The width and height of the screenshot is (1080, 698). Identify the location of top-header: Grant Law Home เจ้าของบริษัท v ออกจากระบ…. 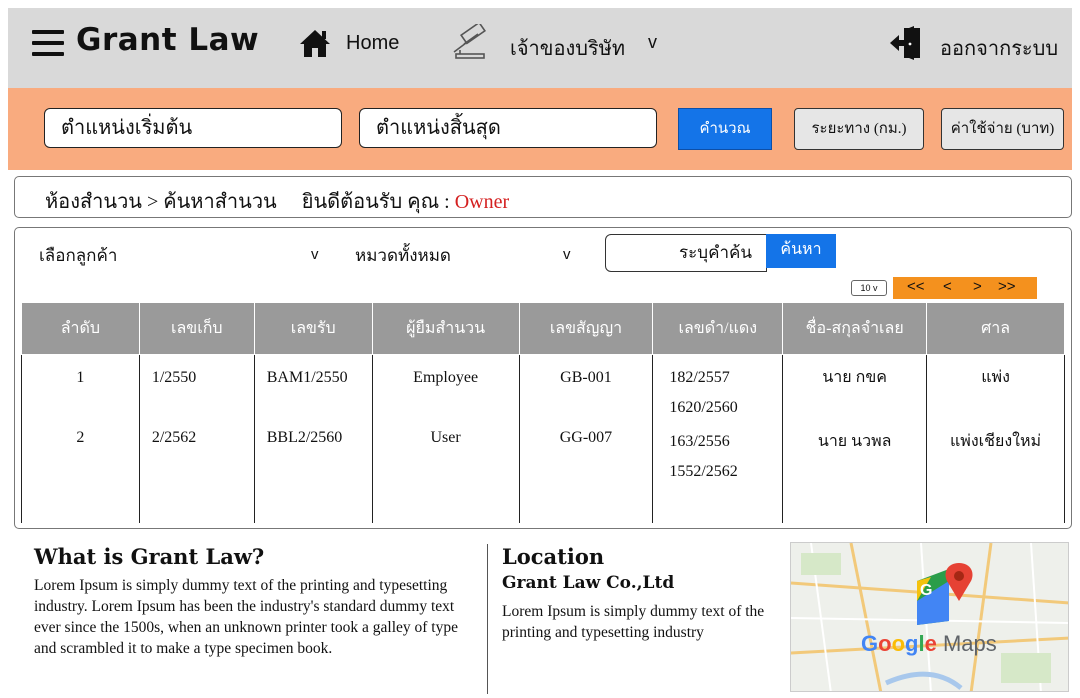
(540, 48).